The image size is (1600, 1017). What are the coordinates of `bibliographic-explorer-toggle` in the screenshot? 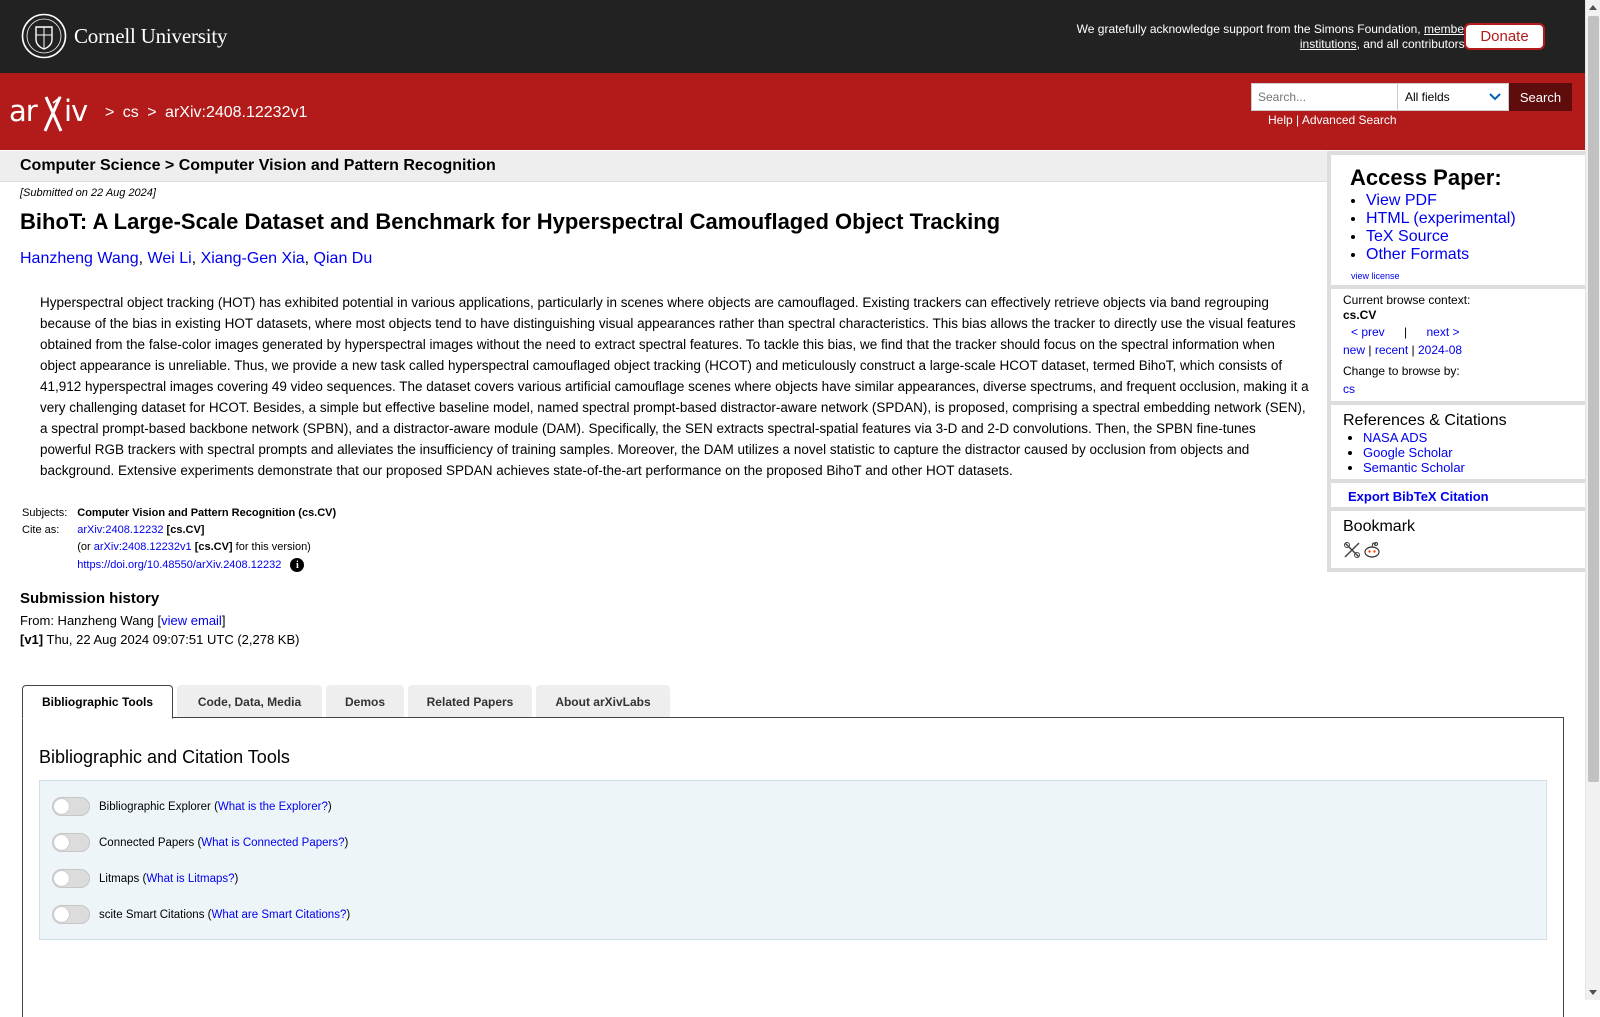 It's located at (71, 806).